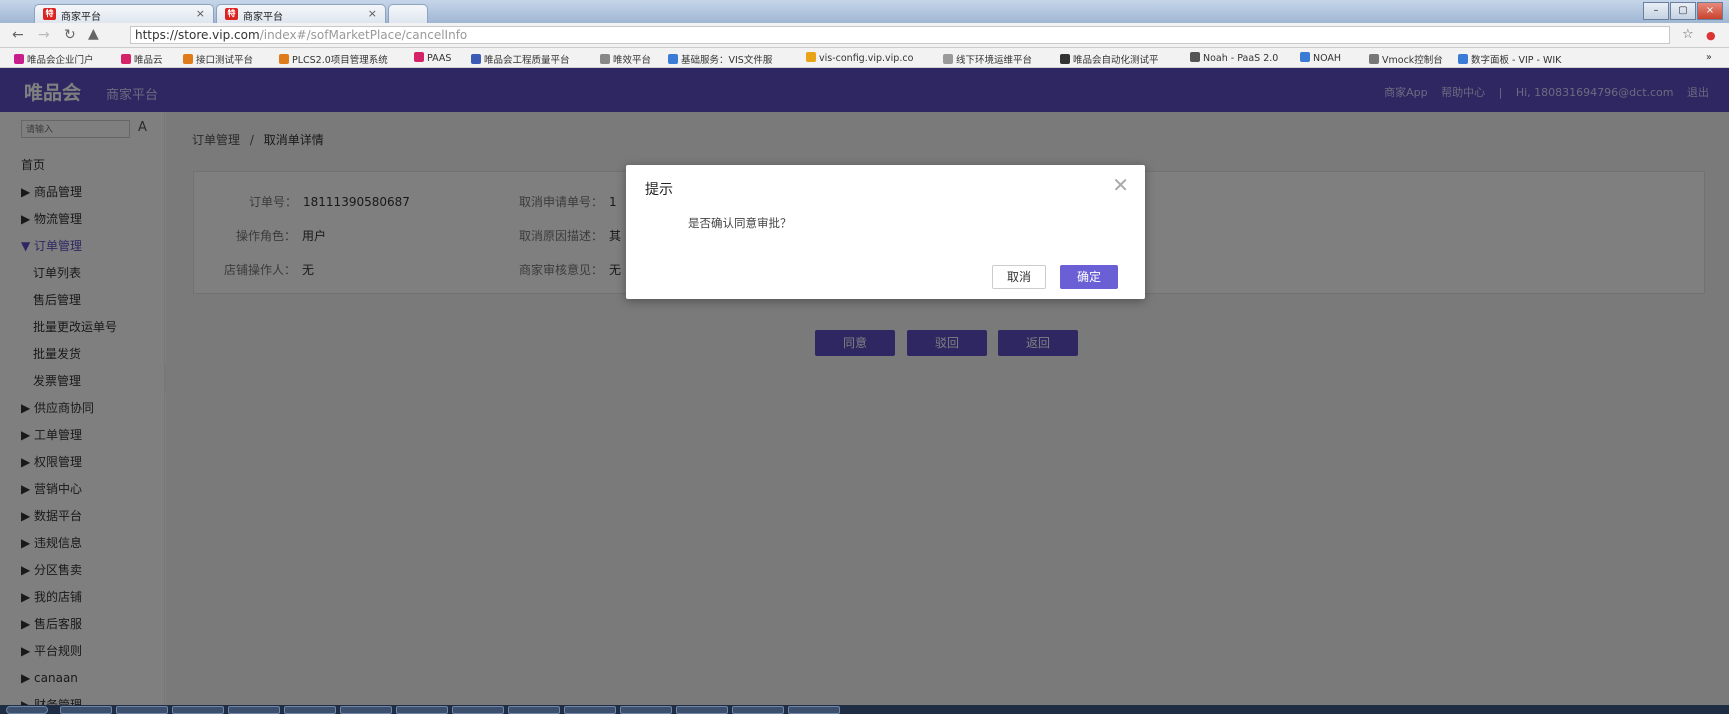 This screenshot has width=1729, height=714. I want to click on bookmark-item: 唯品会企业门户, so click(54, 59).